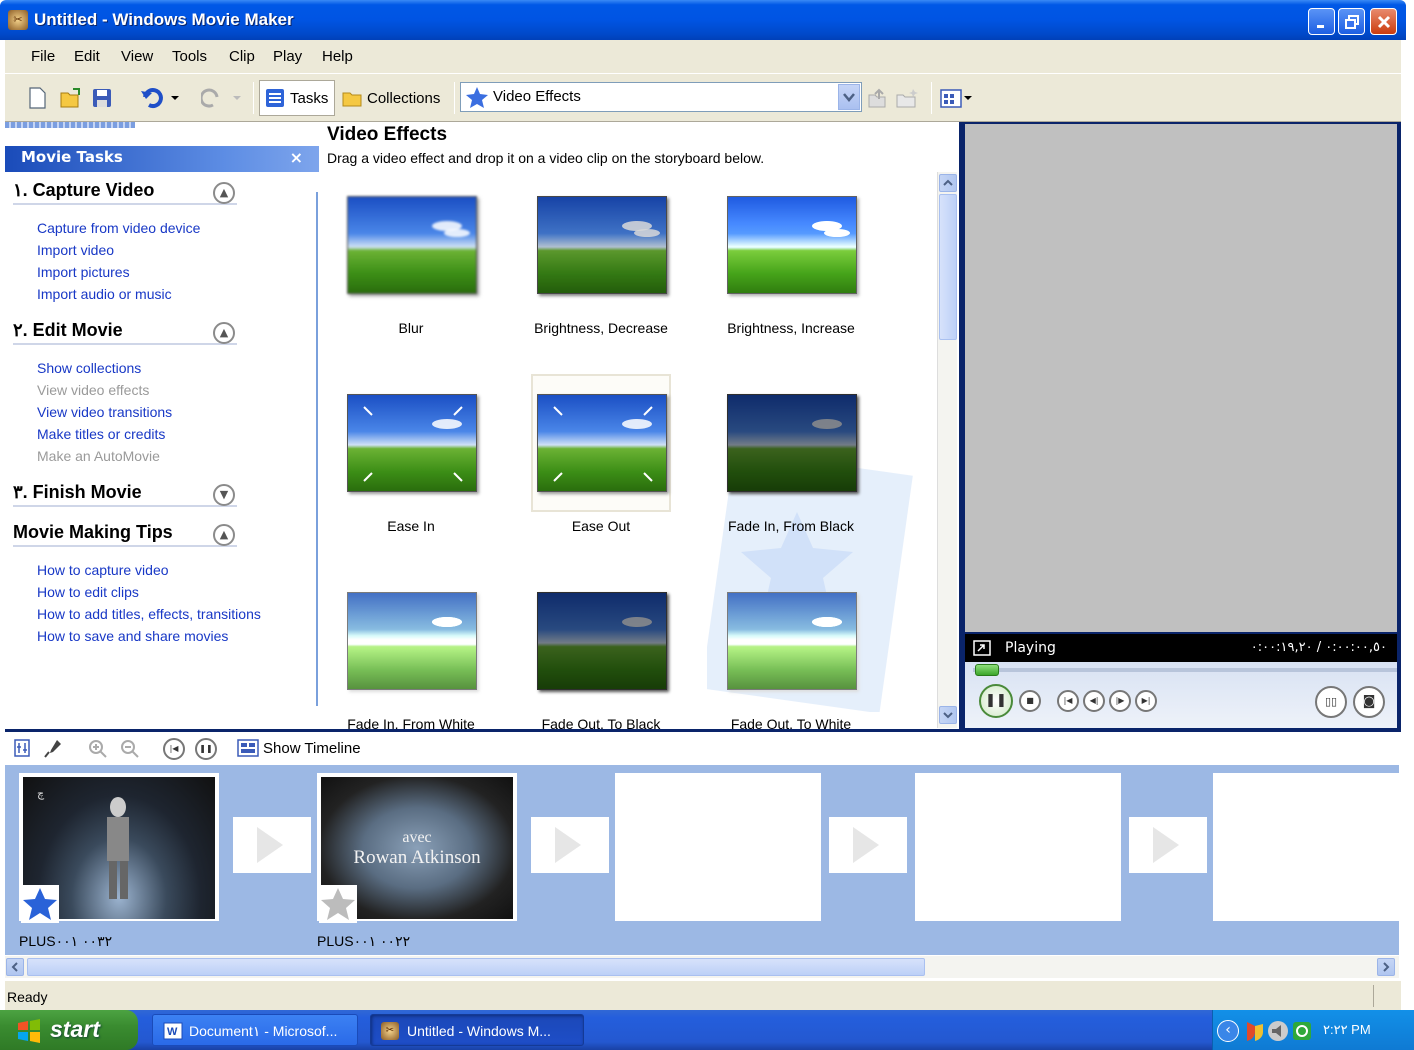 This screenshot has height=1050, width=1414. I want to click on effect-thumbnail-ease-out, so click(602, 443).